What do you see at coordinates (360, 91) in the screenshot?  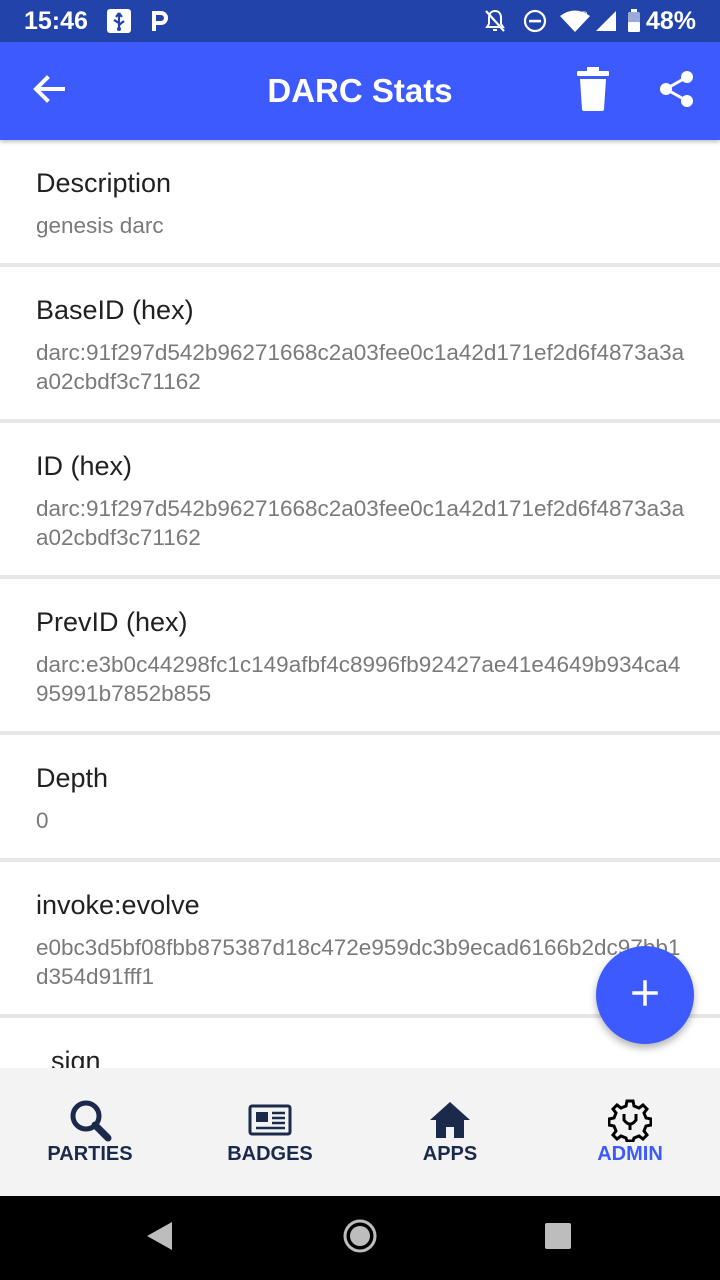 I see `app-bar: DARC Stats` at bounding box center [360, 91].